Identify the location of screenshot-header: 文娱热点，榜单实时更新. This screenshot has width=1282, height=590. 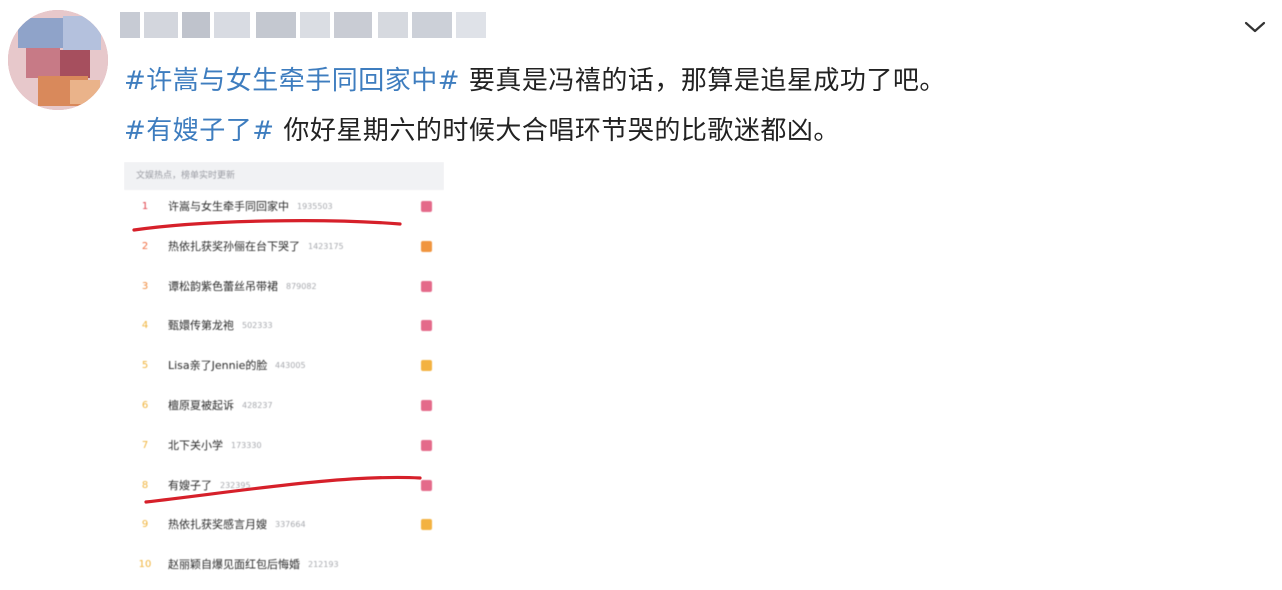
(284, 176).